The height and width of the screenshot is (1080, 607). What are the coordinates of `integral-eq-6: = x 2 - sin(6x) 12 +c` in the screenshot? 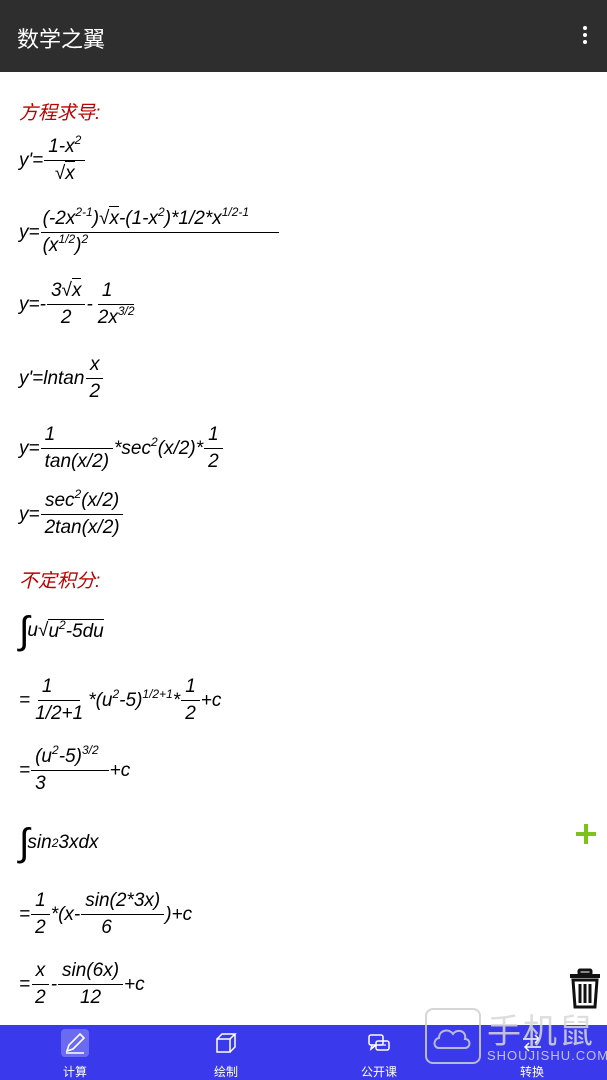 It's located at (82, 984).